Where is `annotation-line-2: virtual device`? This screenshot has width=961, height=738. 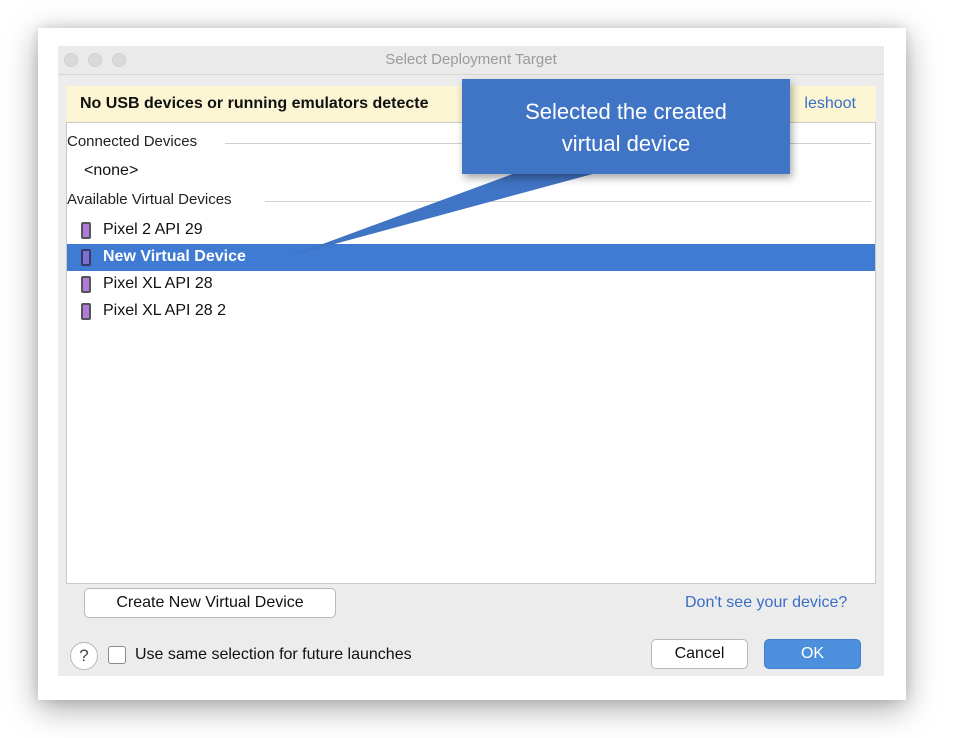
annotation-line-2: virtual device is located at coordinates (626, 143).